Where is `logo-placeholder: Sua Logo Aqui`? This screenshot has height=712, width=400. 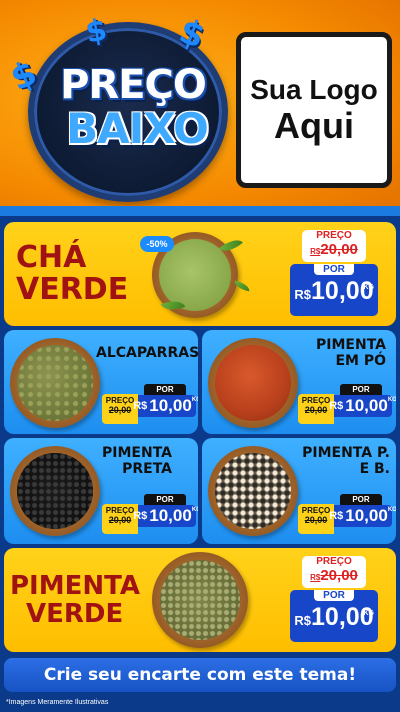 logo-placeholder: Sua Logo Aqui is located at coordinates (314, 110).